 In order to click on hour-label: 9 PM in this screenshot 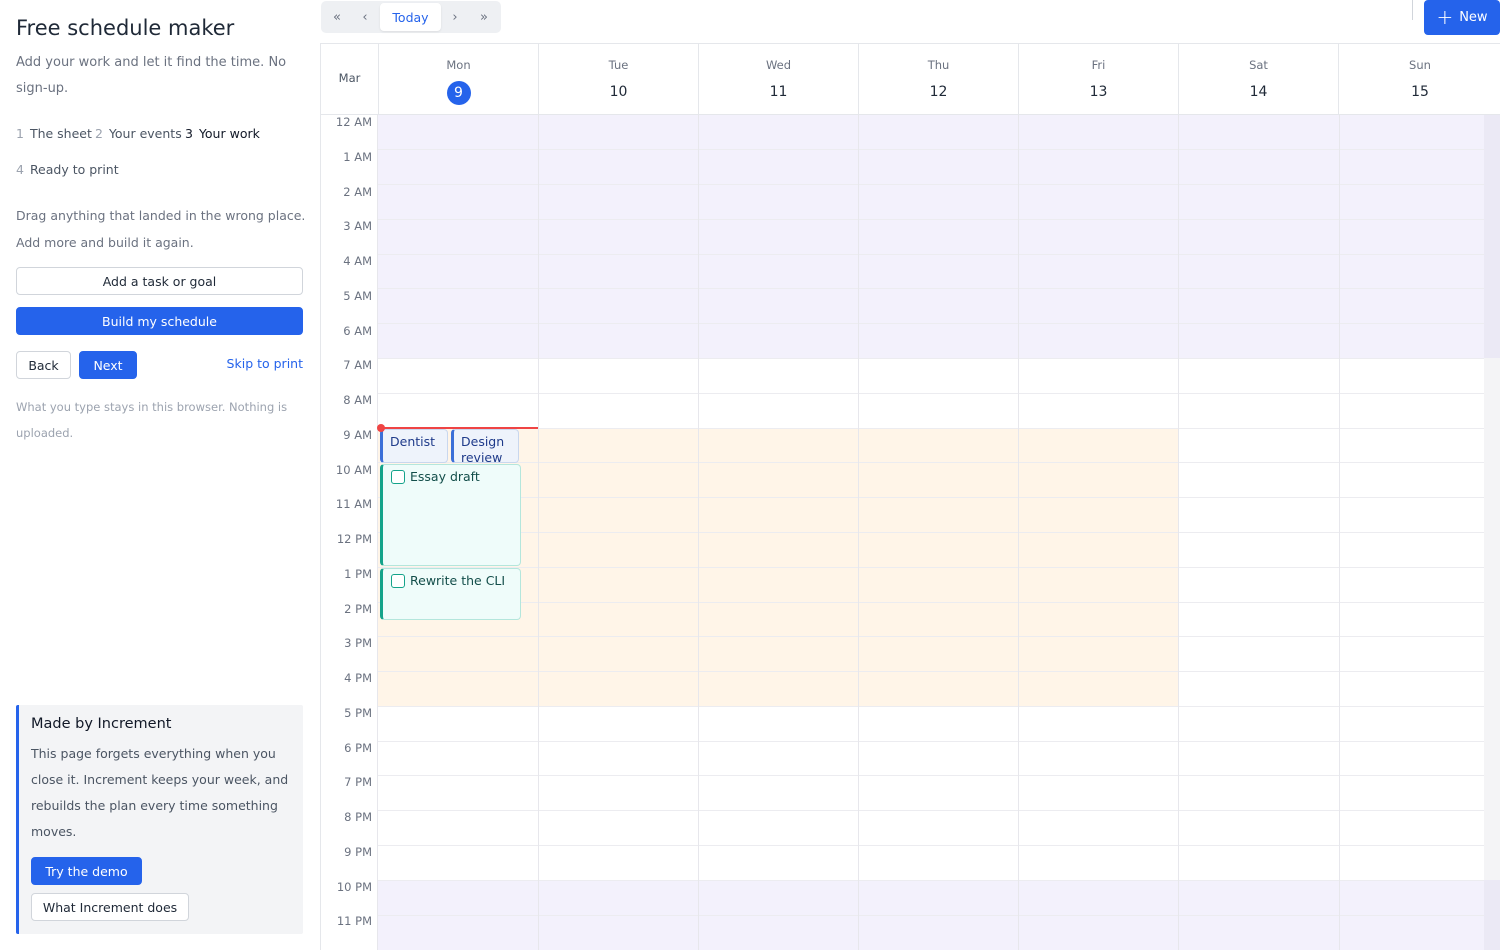, I will do `click(358, 852)`.